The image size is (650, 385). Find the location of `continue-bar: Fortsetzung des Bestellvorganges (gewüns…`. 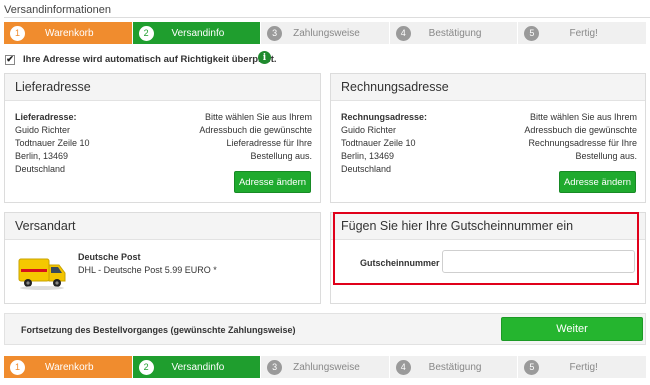

continue-bar: Fortsetzung des Bestellvorganges (gewüns… is located at coordinates (325, 329).